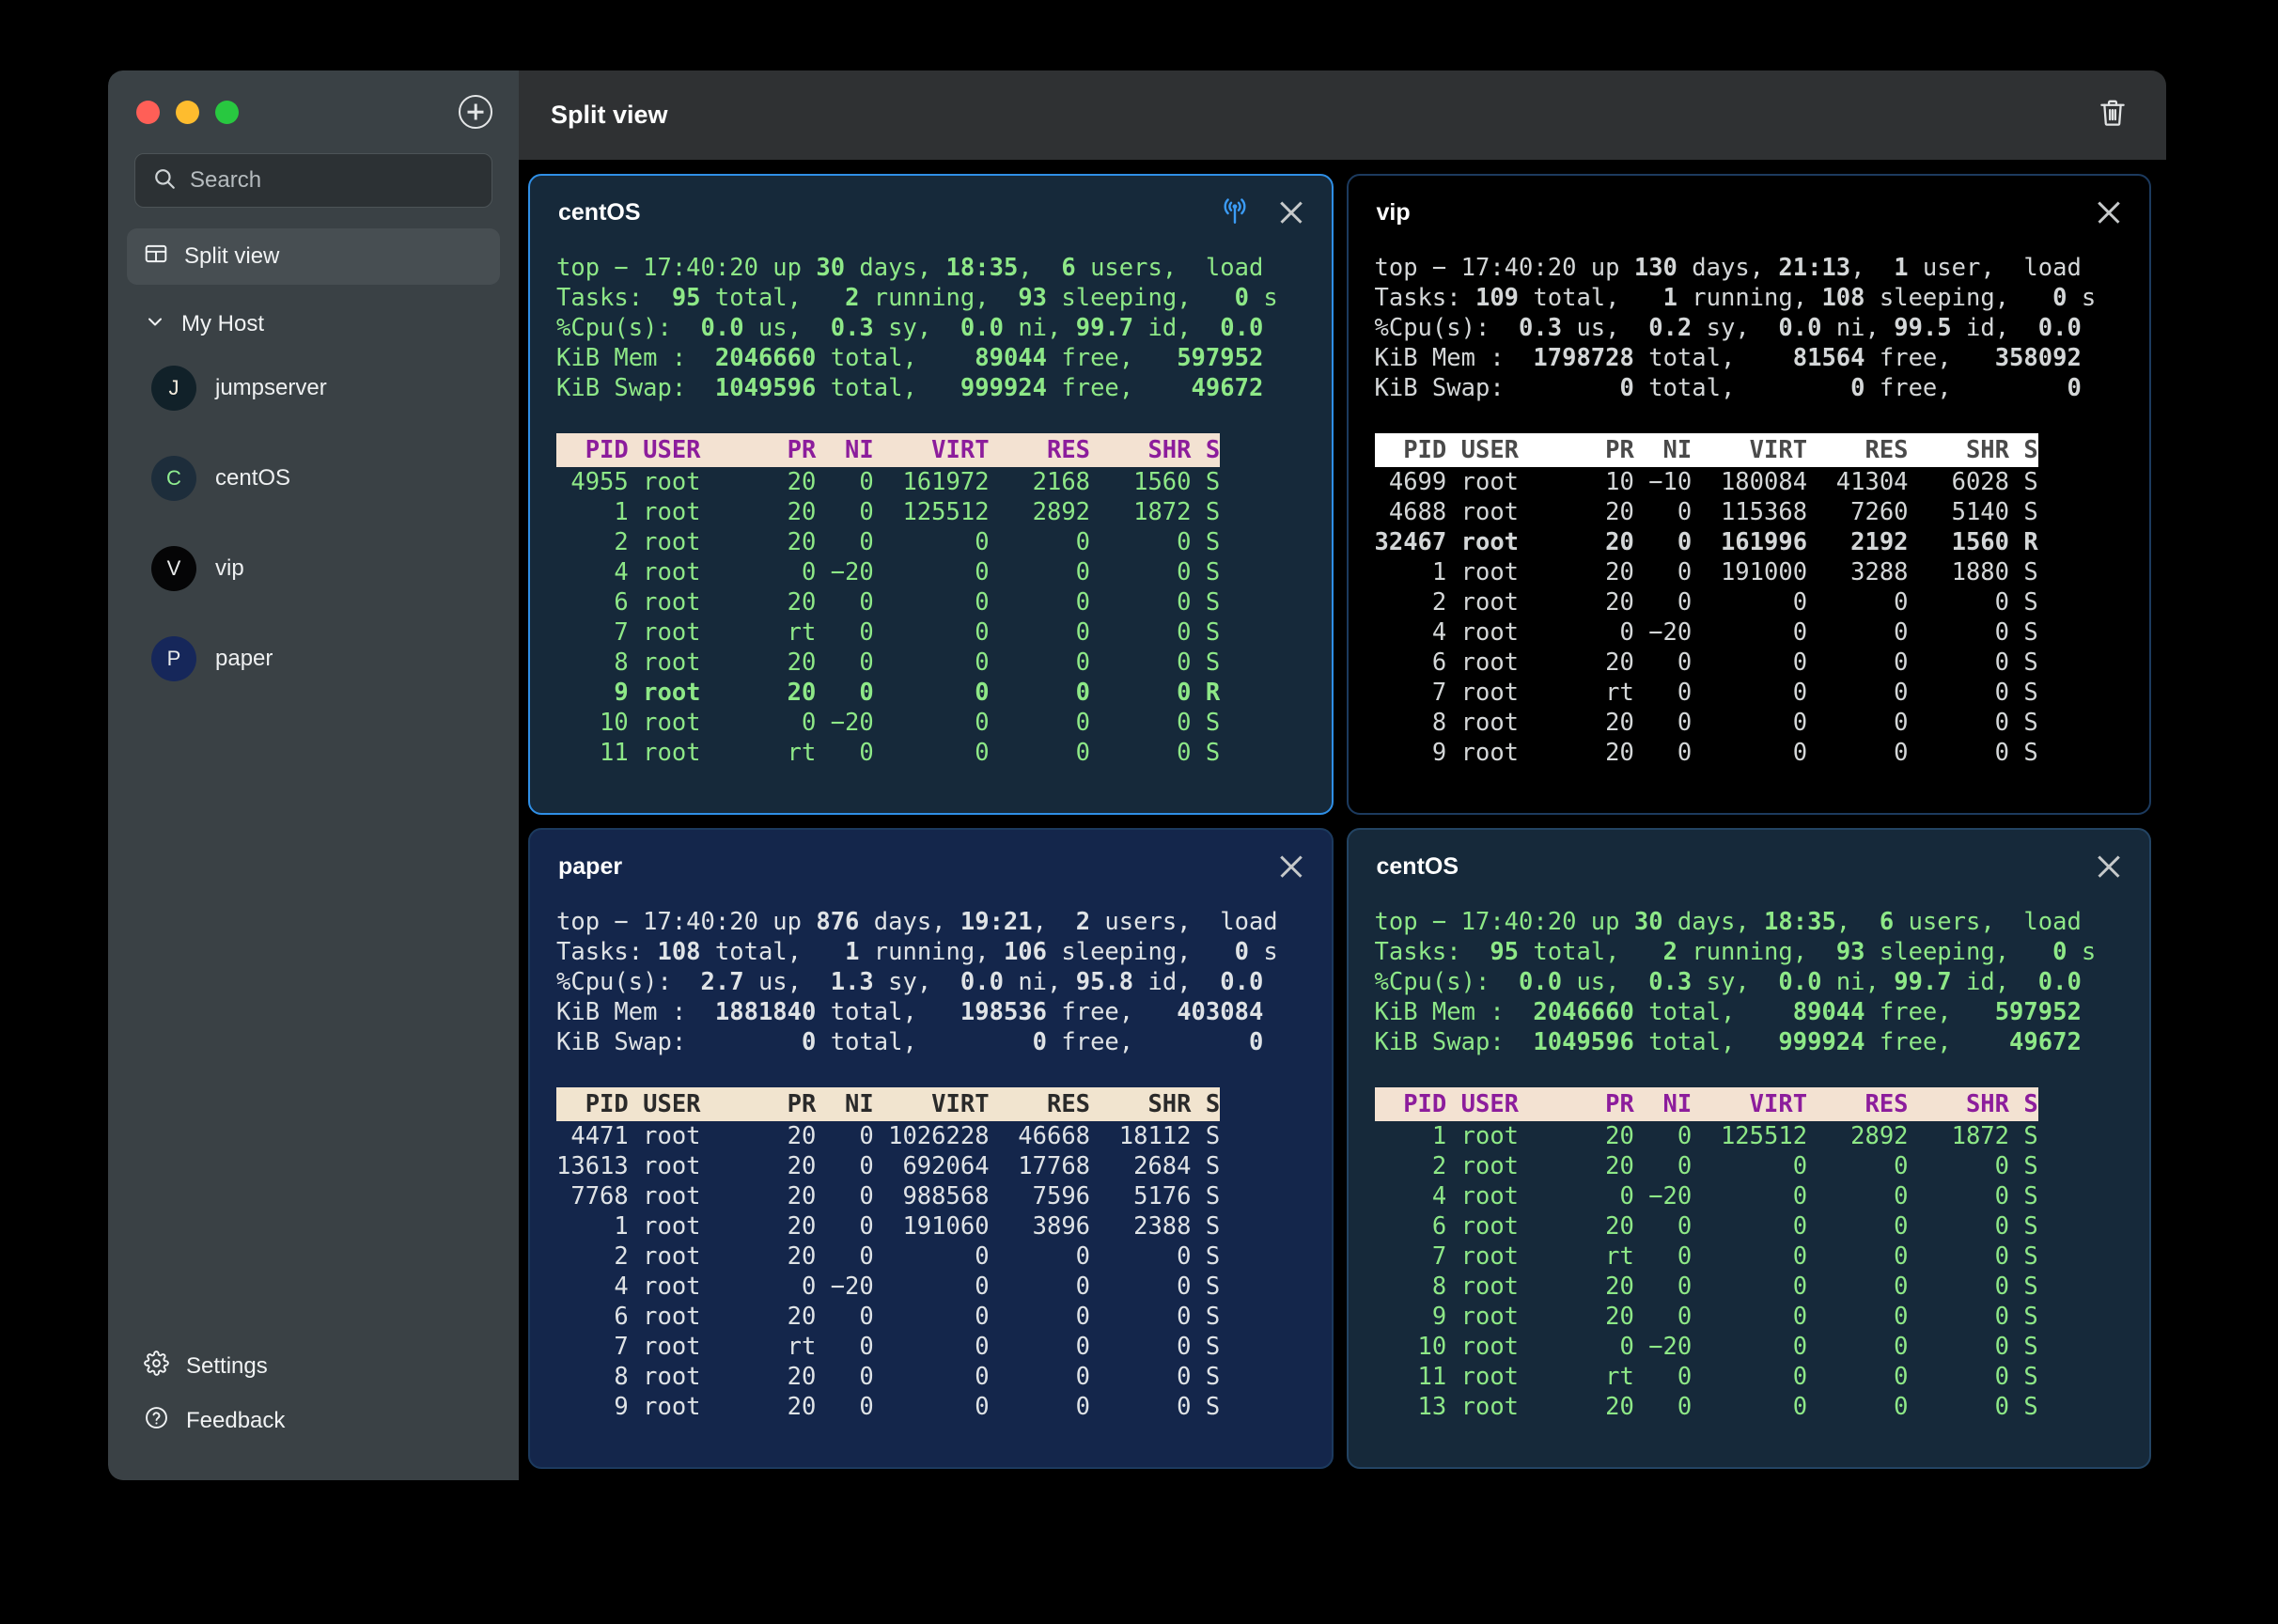  What do you see at coordinates (236, 1420) in the screenshot?
I see `sidebar-footer-label: Feedback` at bounding box center [236, 1420].